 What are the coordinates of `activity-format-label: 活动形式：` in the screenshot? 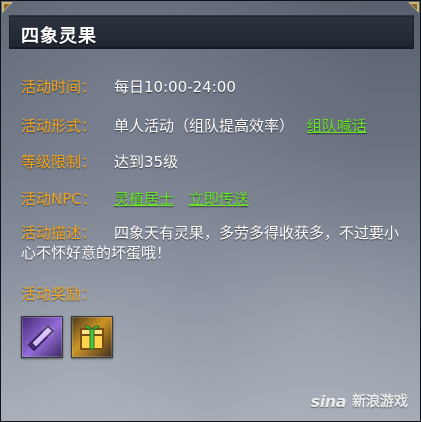 It's located at (59, 126).